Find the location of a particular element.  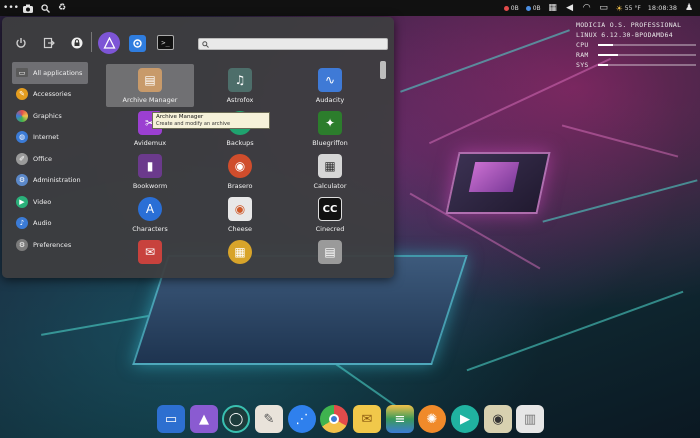

app-archive-manager: ▤ Archive Manager is located at coordinates (150, 85).